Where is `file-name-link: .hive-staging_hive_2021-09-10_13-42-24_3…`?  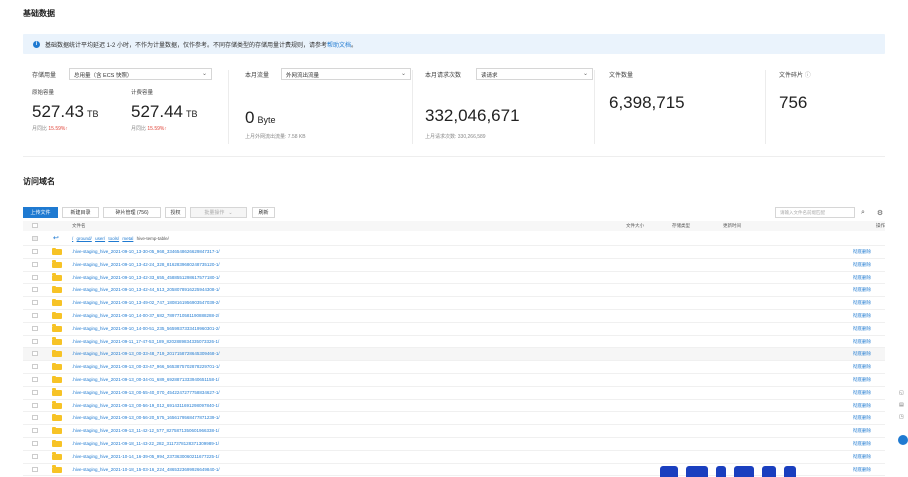 file-name-link: .hive-staging_hive_2021-09-10_13-42-24_3… is located at coordinates (146, 264).